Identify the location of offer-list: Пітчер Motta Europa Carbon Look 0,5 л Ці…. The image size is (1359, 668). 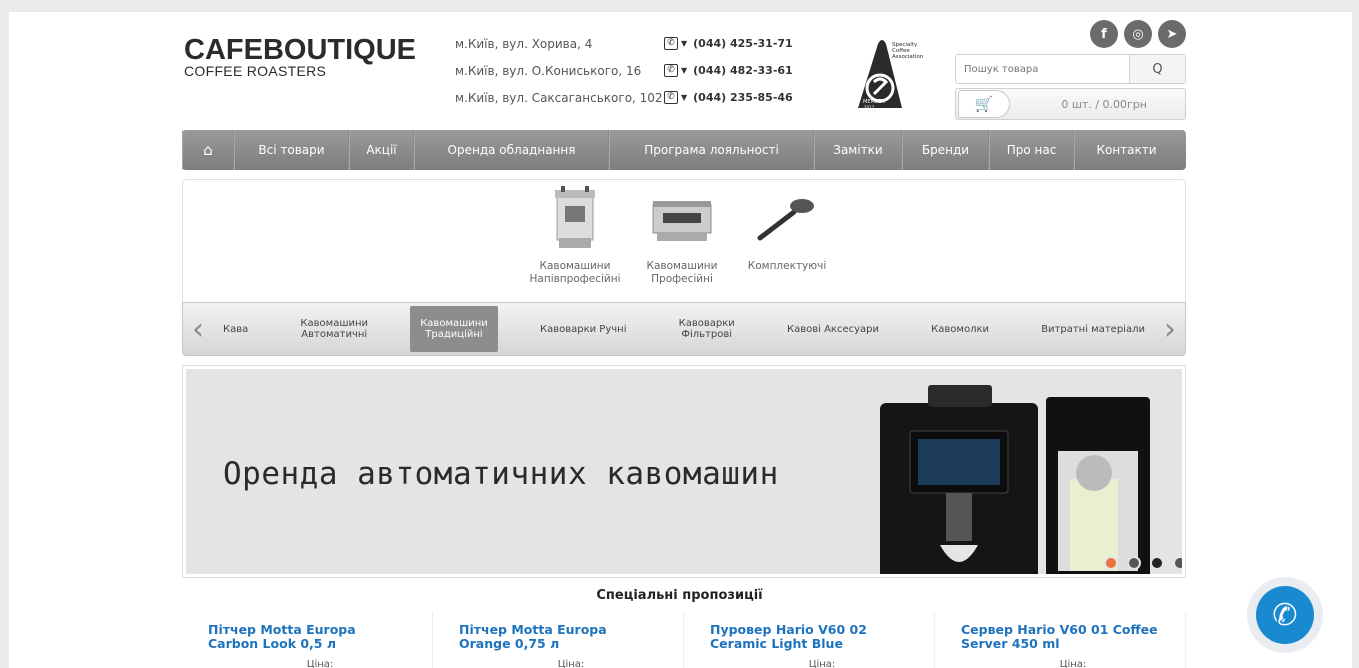
(684, 639).